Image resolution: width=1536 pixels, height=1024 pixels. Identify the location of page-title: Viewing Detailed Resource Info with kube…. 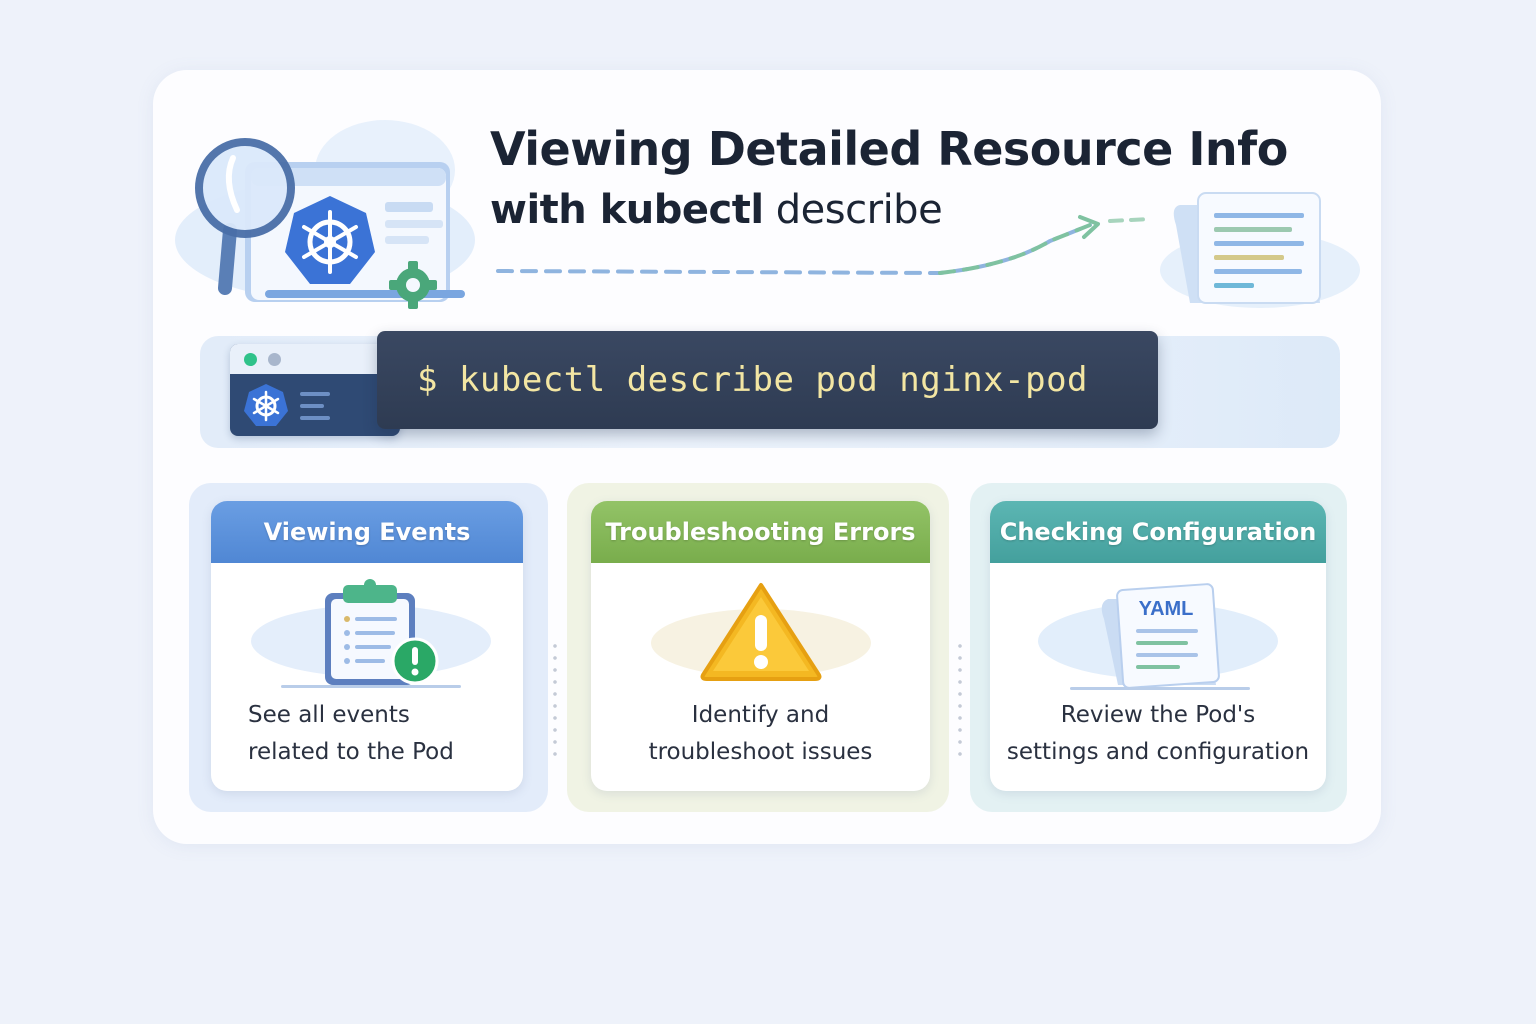
(890, 179).